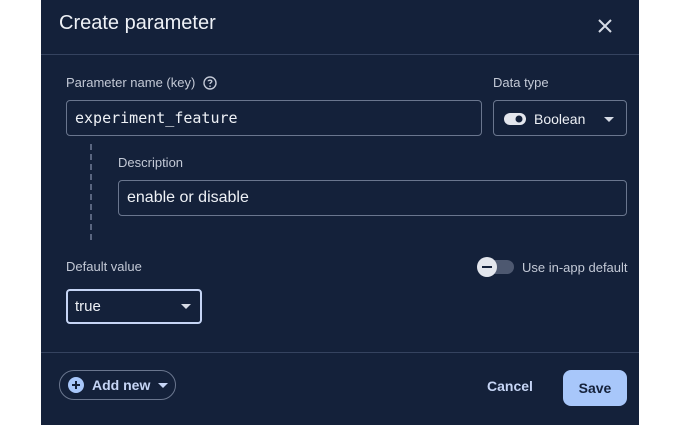  Describe the element at coordinates (515, 119) in the screenshot. I see `toggle-icon` at that location.